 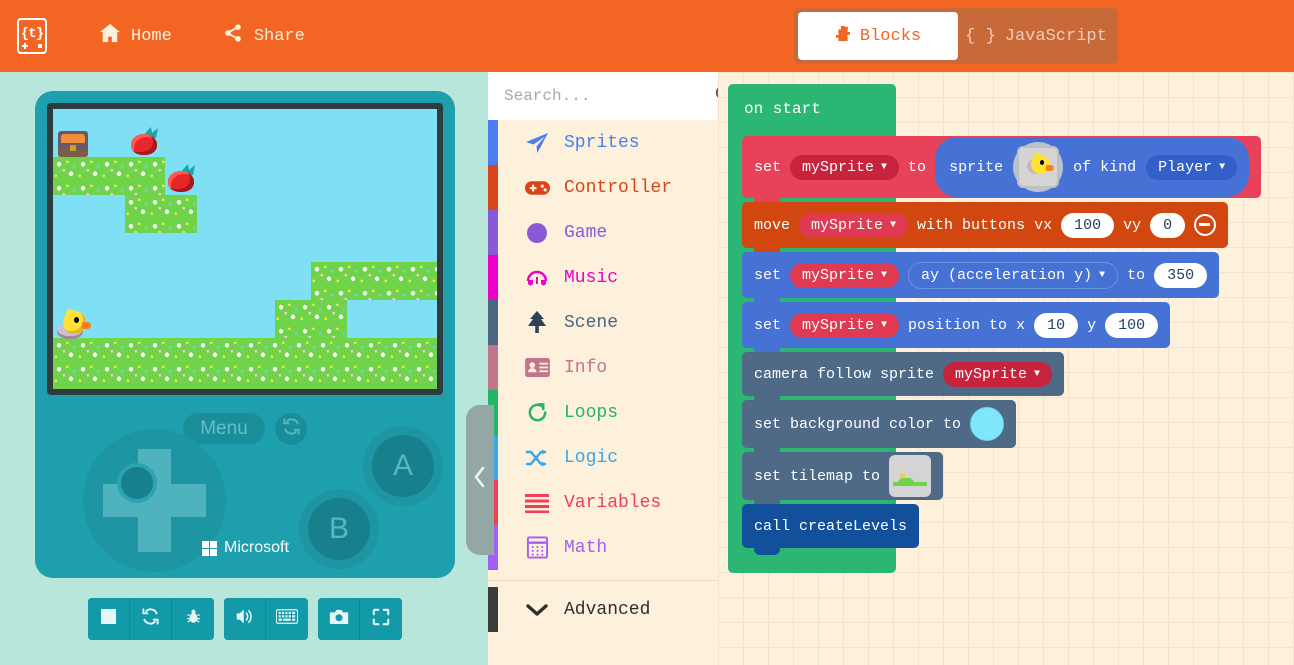 I want to click on button-a: A, so click(x=403, y=466).